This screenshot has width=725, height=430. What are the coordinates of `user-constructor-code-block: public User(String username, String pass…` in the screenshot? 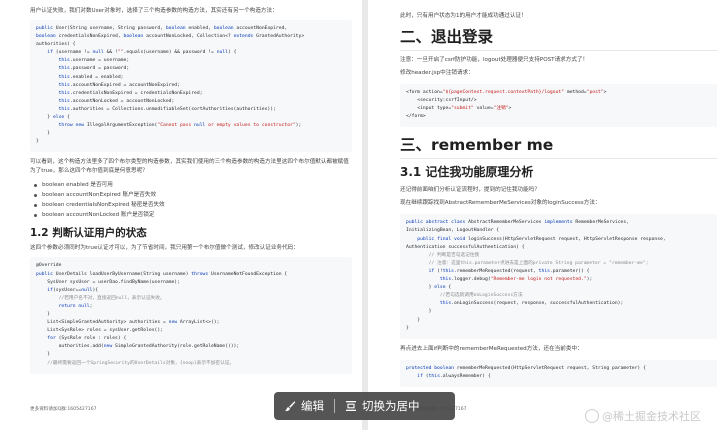 It's located at (191, 86).